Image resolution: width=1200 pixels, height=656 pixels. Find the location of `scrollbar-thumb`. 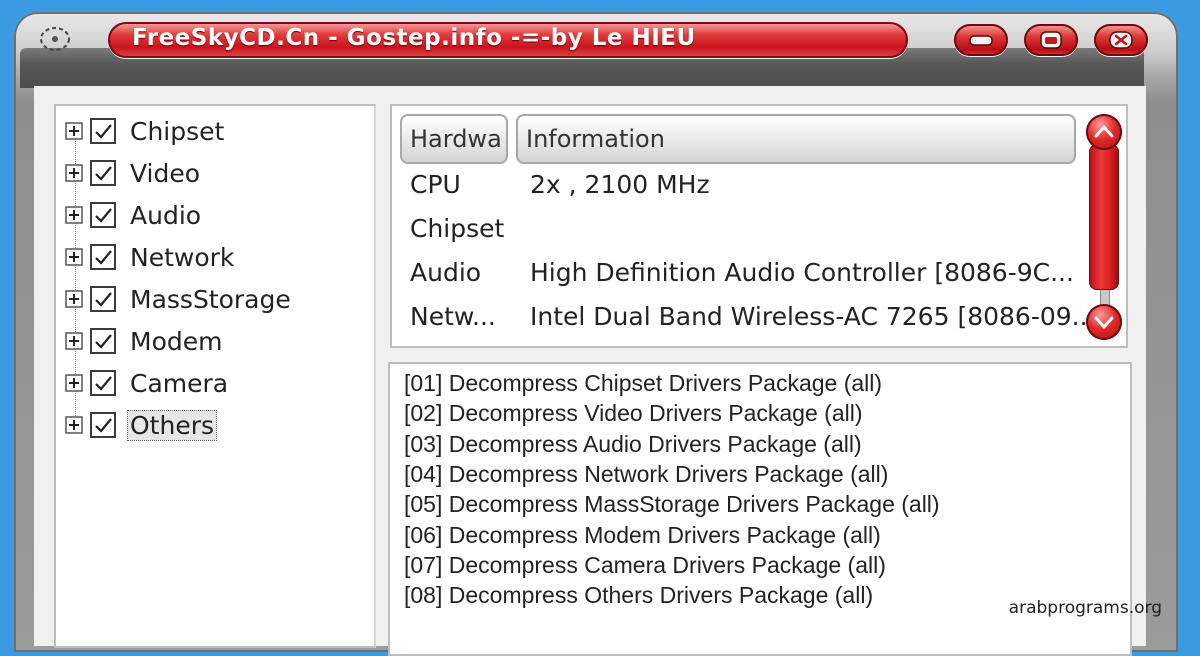

scrollbar-thumb is located at coordinates (1104, 217).